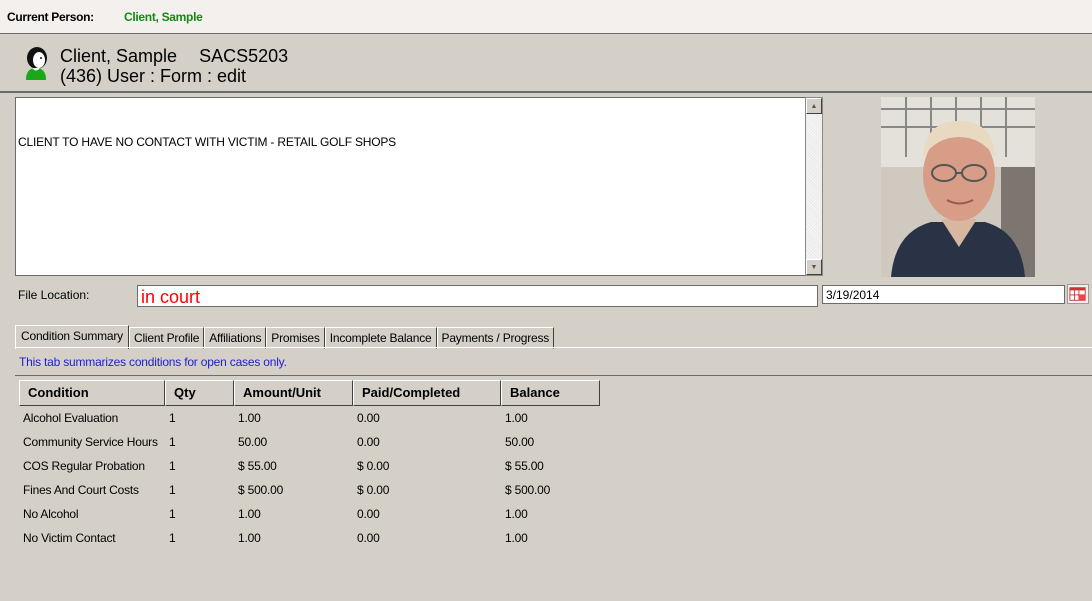  What do you see at coordinates (1078, 294) in the screenshot?
I see `calendar-icon` at bounding box center [1078, 294].